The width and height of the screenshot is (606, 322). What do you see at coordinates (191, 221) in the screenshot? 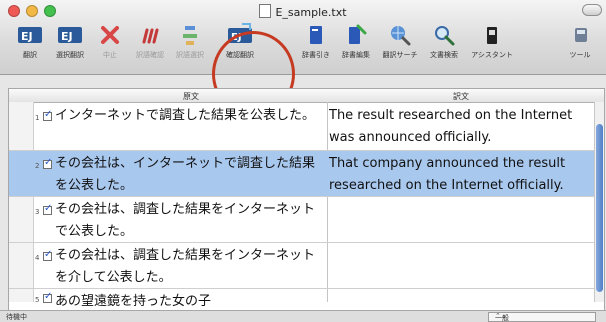
I see `source-text: その会社は、調査した結果をインターネットで公表した。` at bounding box center [191, 221].